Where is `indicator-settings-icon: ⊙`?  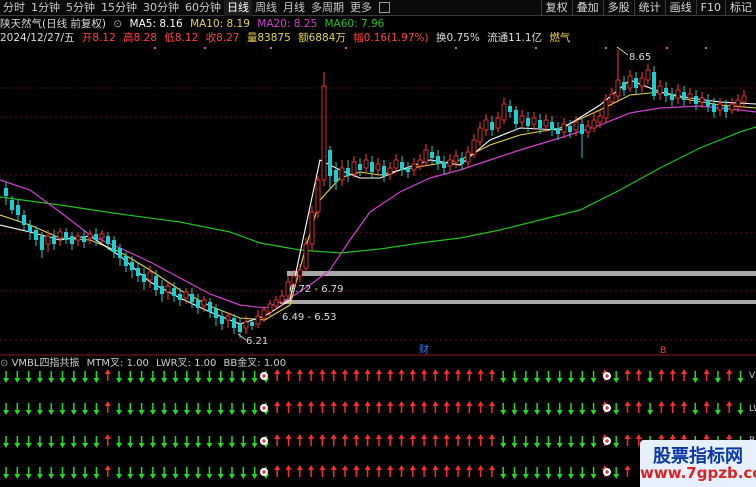
indicator-settings-icon: ⊙ is located at coordinates (4, 363).